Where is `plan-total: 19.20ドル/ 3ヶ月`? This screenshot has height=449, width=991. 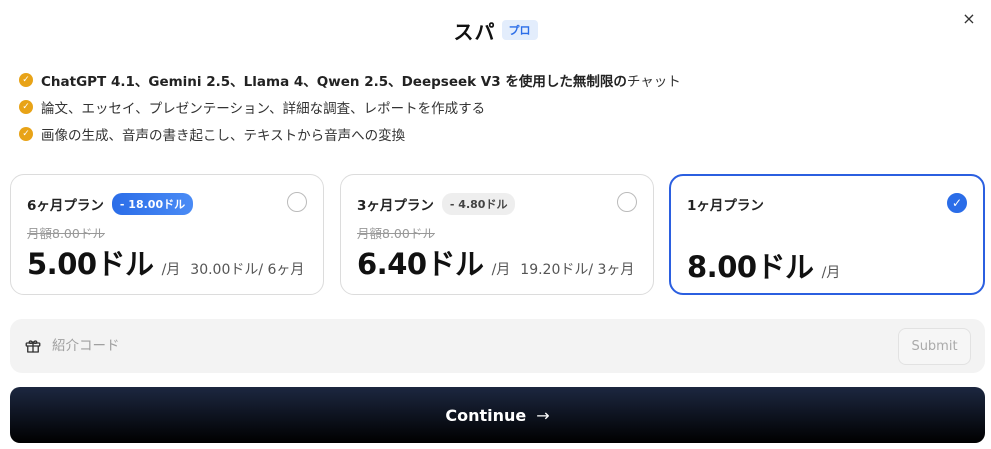 plan-total: 19.20ドル/ 3ヶ月 is located at coordinates (577, 270).